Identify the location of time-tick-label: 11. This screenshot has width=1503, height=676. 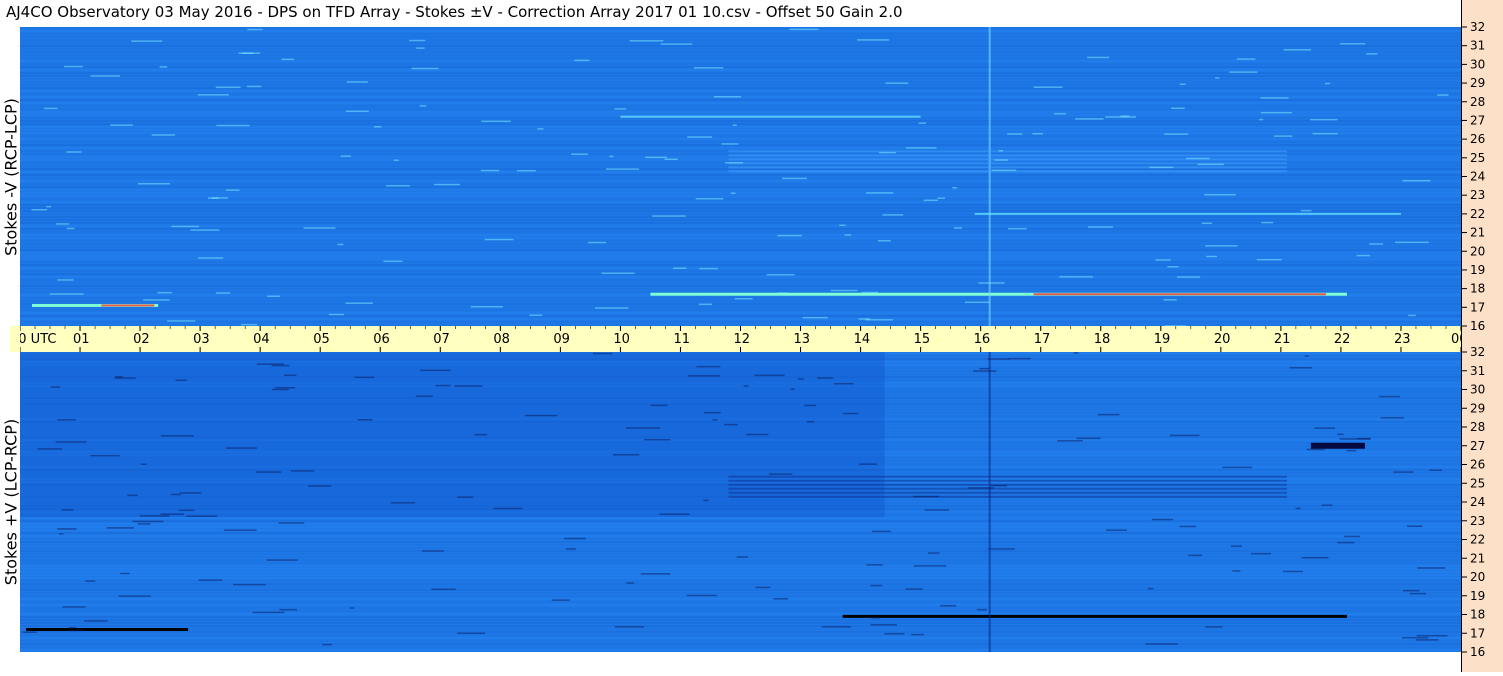
(681, 339).